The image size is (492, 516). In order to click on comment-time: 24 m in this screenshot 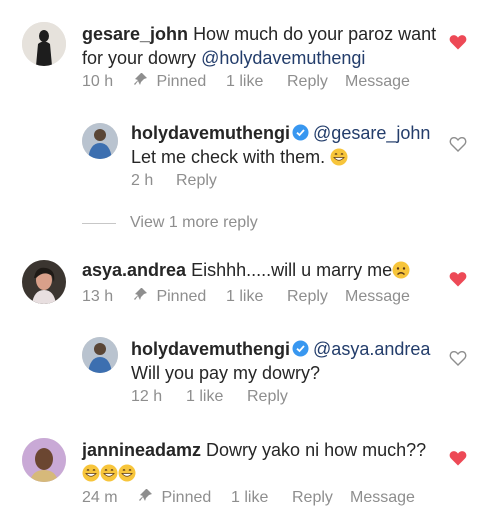, I will do `click(100, 497)`.